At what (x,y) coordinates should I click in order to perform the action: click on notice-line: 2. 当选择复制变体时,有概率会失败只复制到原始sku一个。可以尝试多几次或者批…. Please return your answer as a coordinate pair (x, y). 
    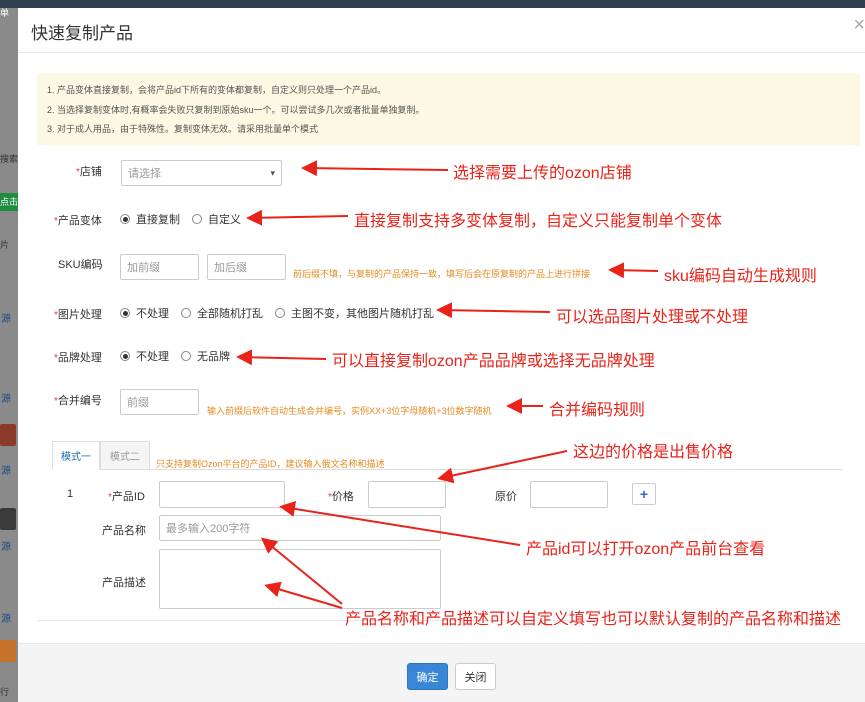
    Looking at the image, I should click on (236, 109).